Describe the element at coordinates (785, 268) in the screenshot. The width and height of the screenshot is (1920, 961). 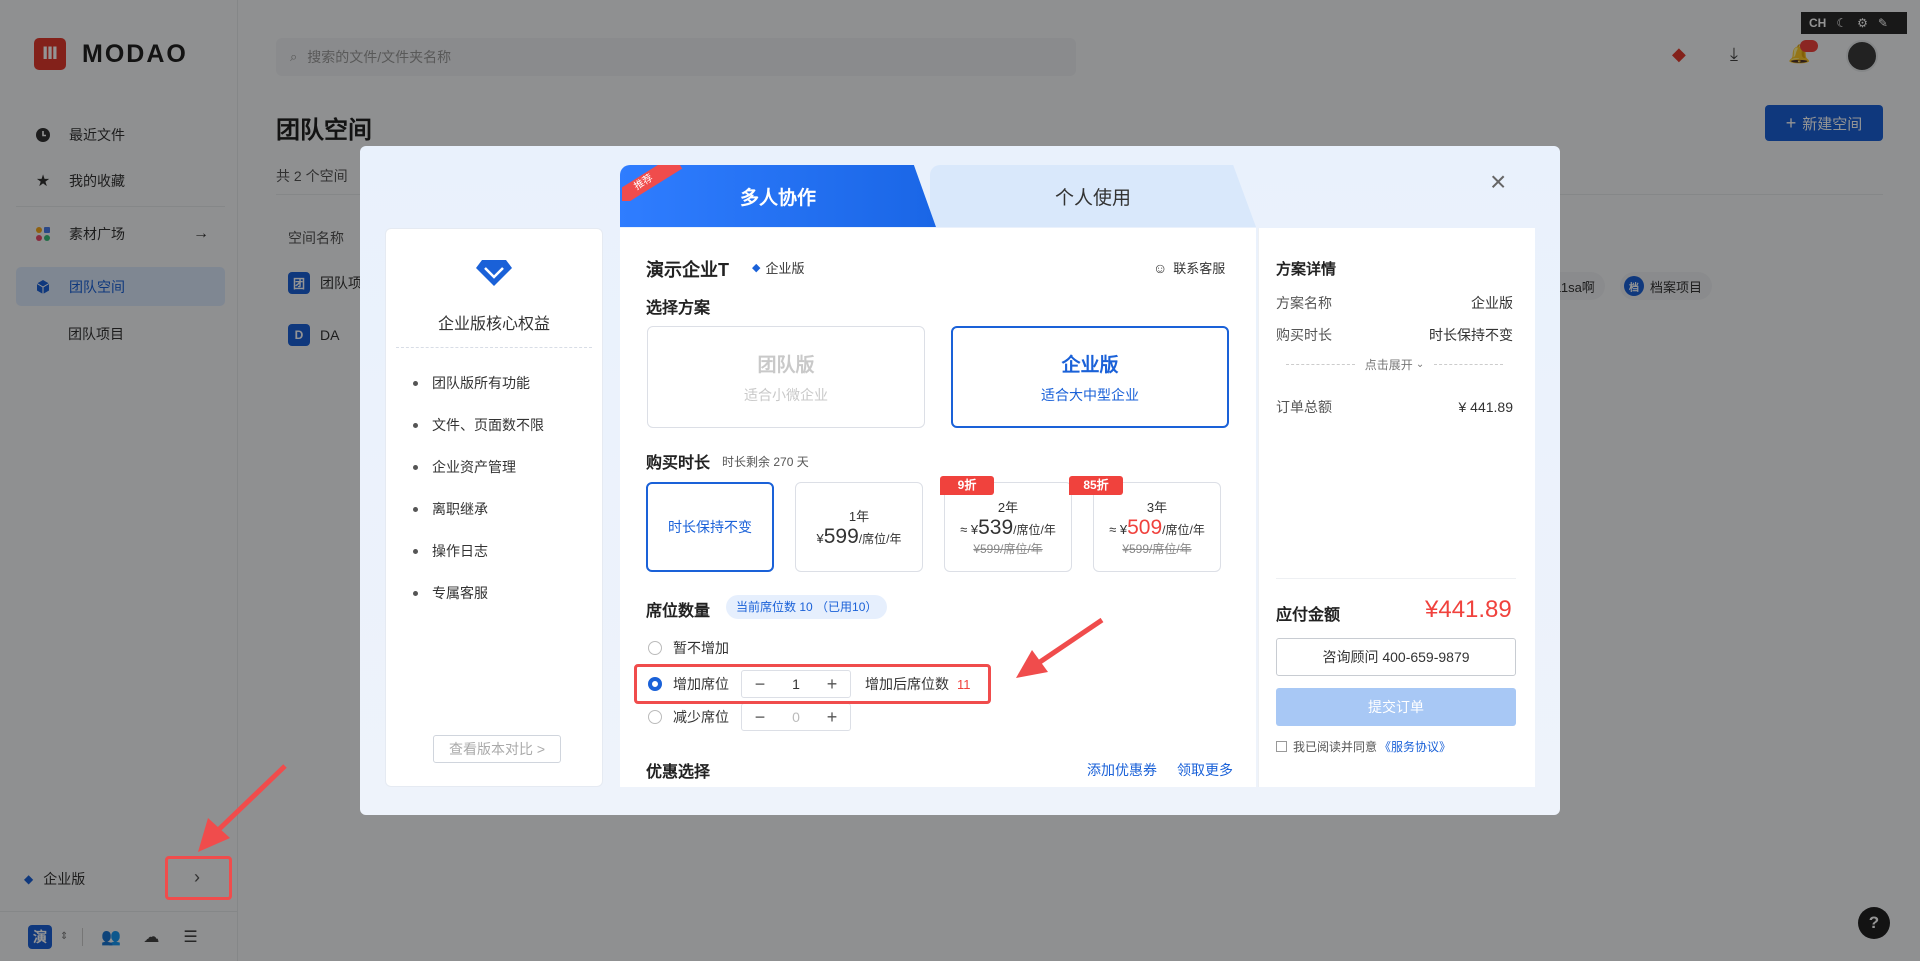
I see `company-plan-label: 企业版` at that location.